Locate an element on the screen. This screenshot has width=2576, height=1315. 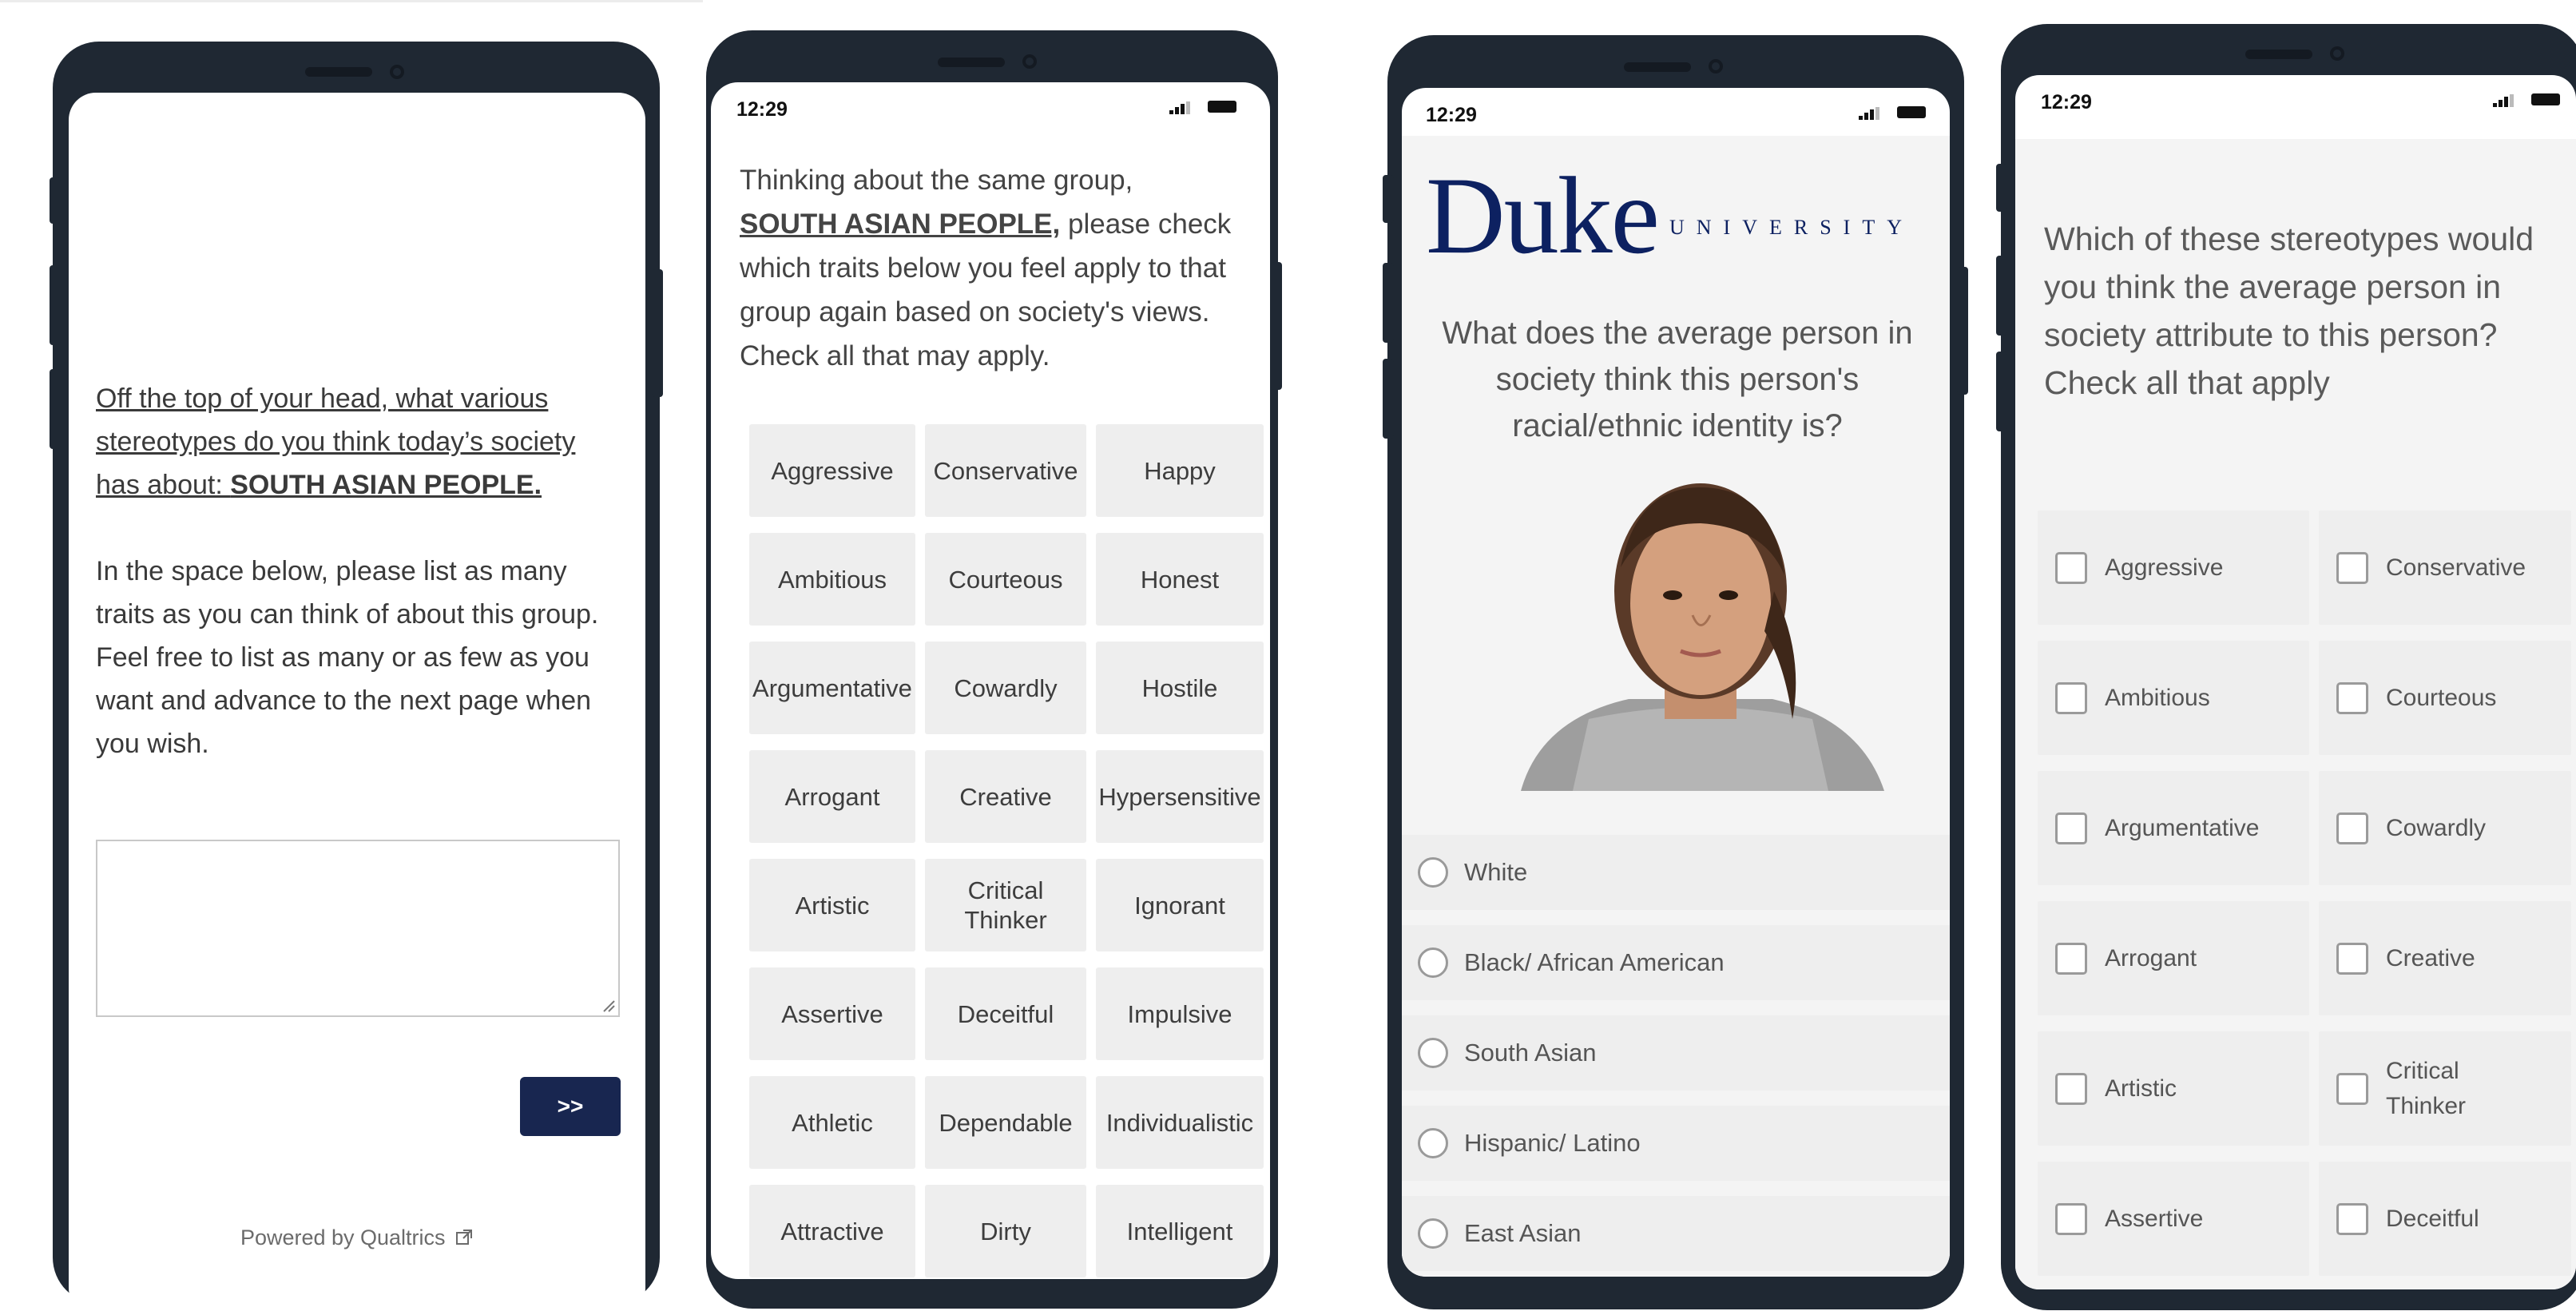
trait-option-ambitious: Ambitious is located at coordinates (832, 579).